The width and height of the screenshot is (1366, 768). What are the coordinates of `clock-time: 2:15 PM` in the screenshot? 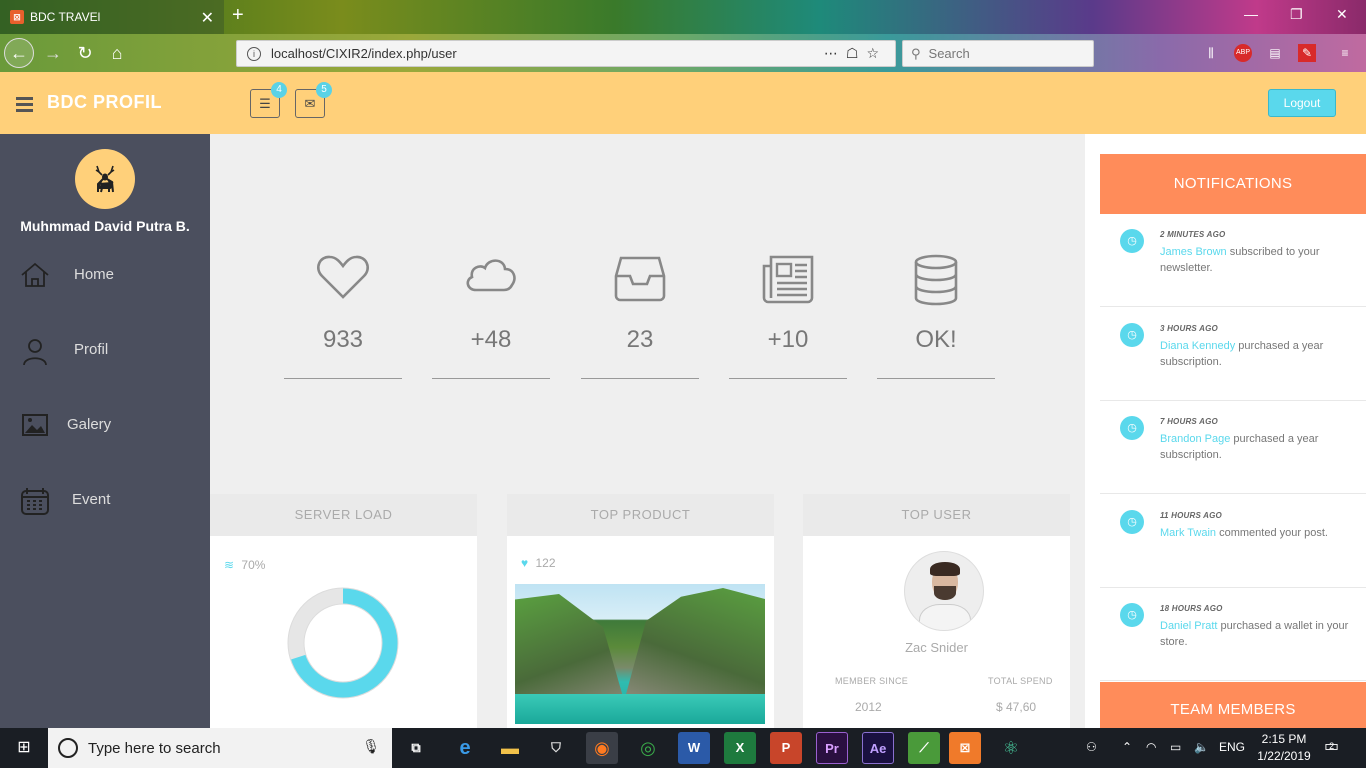 It's located at (1284, 739).